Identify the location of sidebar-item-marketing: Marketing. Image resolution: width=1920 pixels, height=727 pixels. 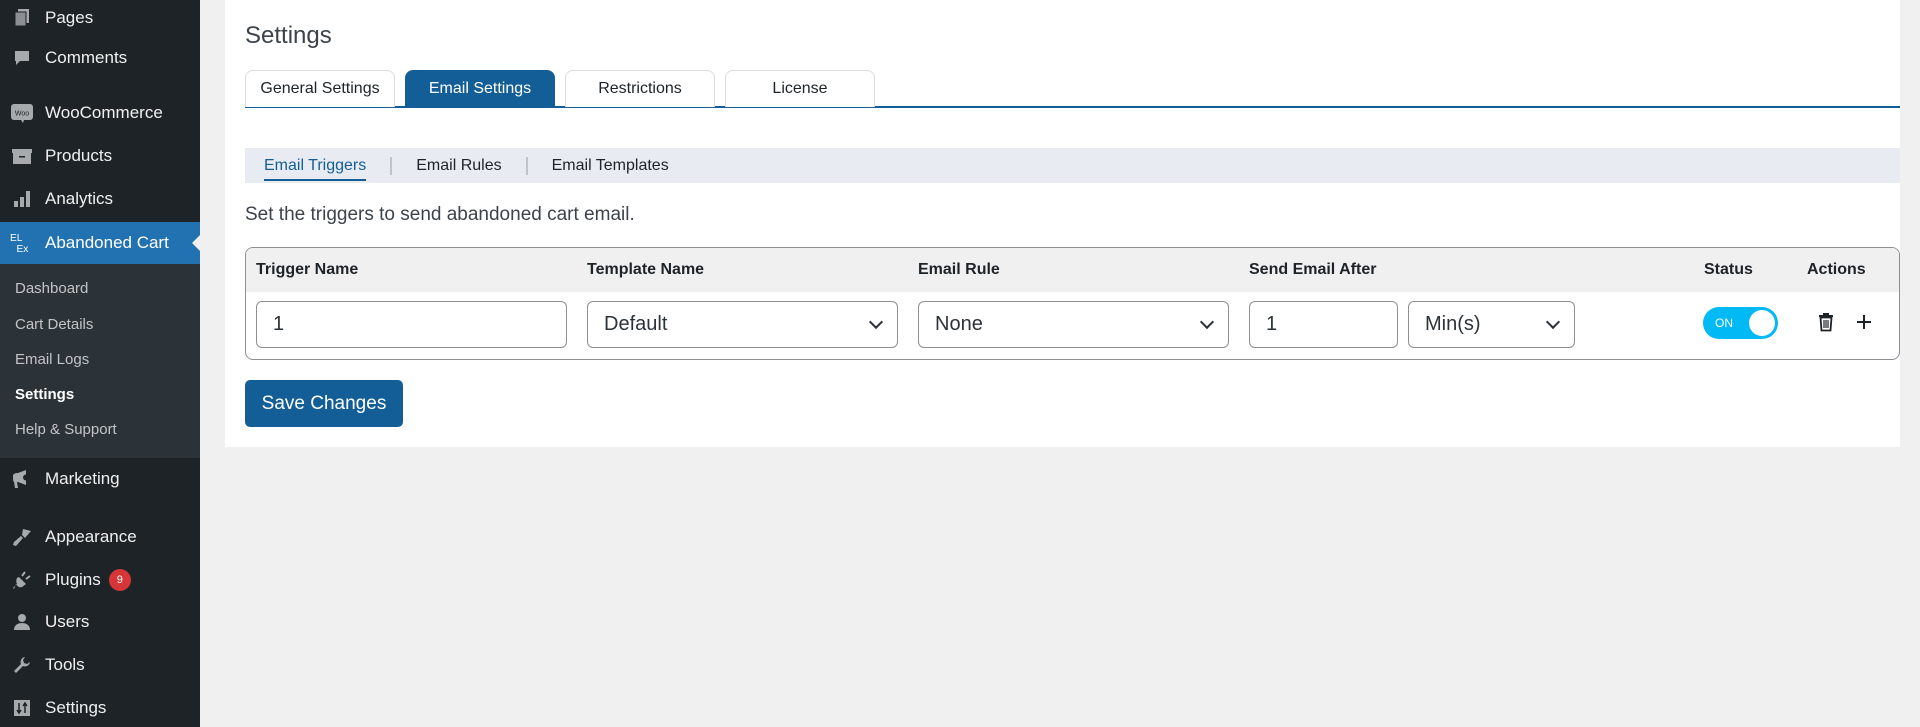
(100, 479).